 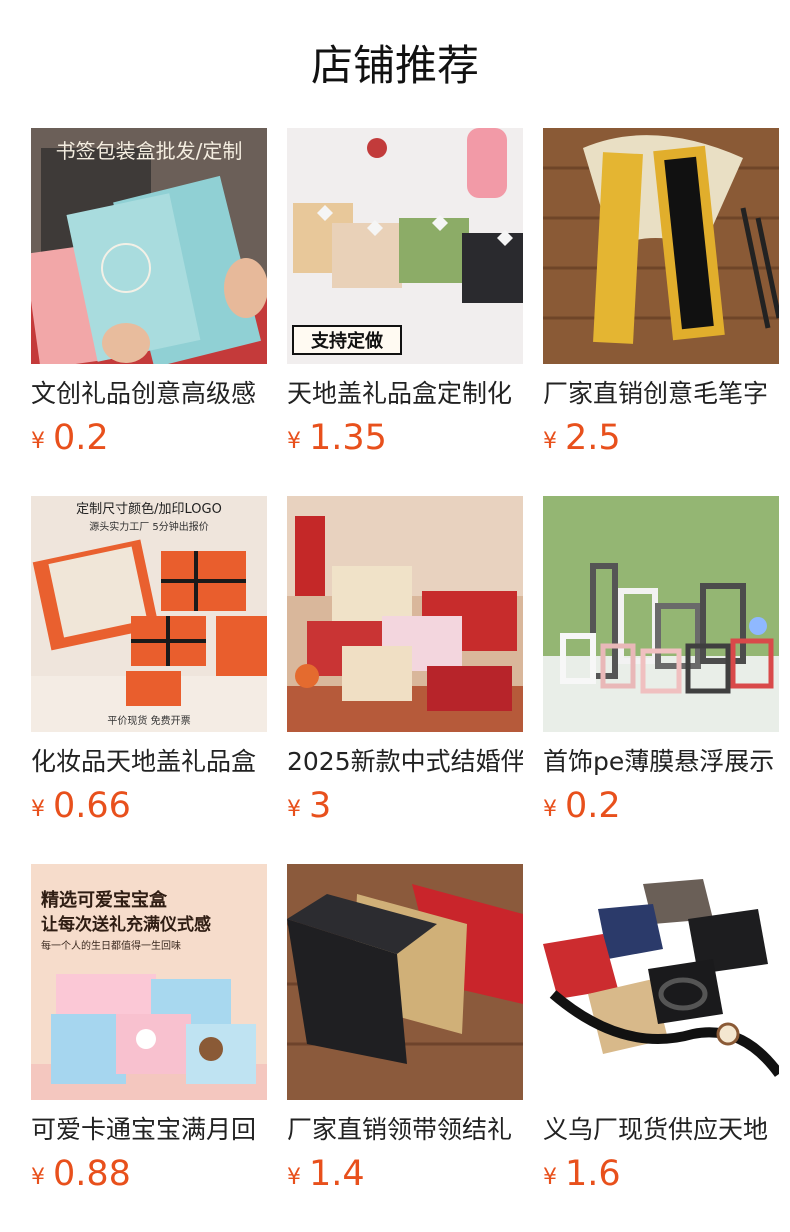 What do you see at coordinates (405, 1174) in the screenshot?
I see `product-price: ¥1.4` at bounding box center [405, 1174].